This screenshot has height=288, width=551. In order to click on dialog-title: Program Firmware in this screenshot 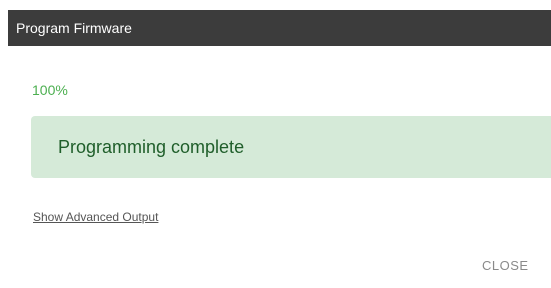, I will do `click(74, 28)`.